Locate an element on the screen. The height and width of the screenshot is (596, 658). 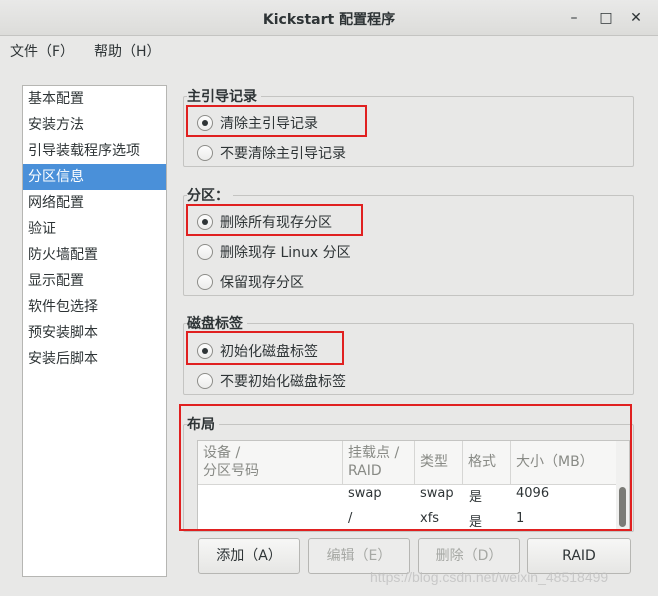
title-bar: Kickstart 配置程序 – □ ✕ is located at coordinates (329, 18).